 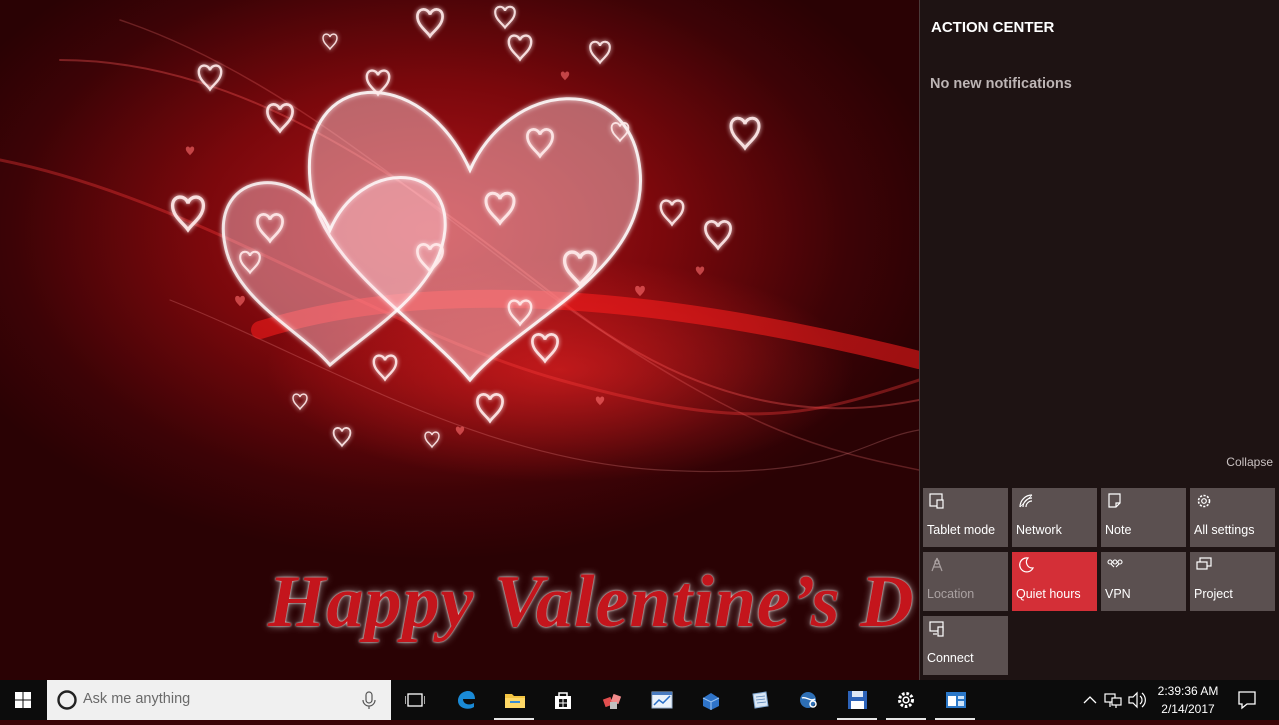 I want to click on quick-action-tablet-mode: Tablet mode, so click(x=965, y=517).